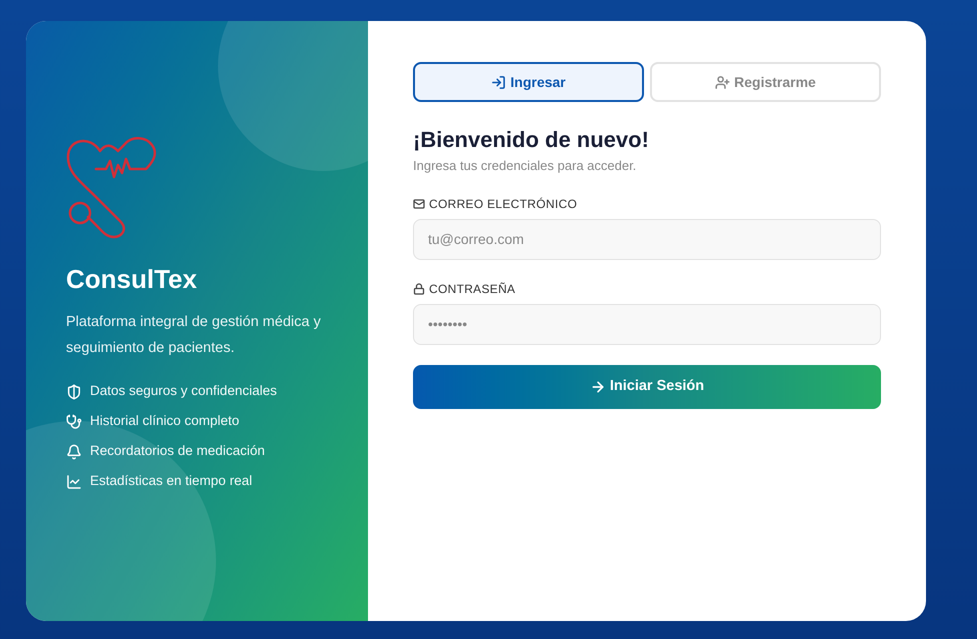 The width and height of the screenshot is (977, 639). What do you see at coordinates (177, 451) in the screenshot?
I see `feature-text: Recordatorios de medicación` at bounding box center [177, 451].